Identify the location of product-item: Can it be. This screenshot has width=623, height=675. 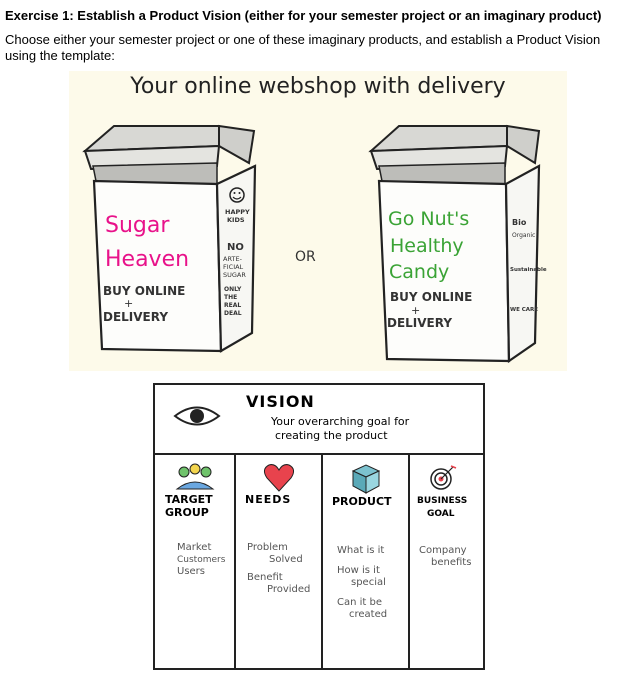
(360, 602).